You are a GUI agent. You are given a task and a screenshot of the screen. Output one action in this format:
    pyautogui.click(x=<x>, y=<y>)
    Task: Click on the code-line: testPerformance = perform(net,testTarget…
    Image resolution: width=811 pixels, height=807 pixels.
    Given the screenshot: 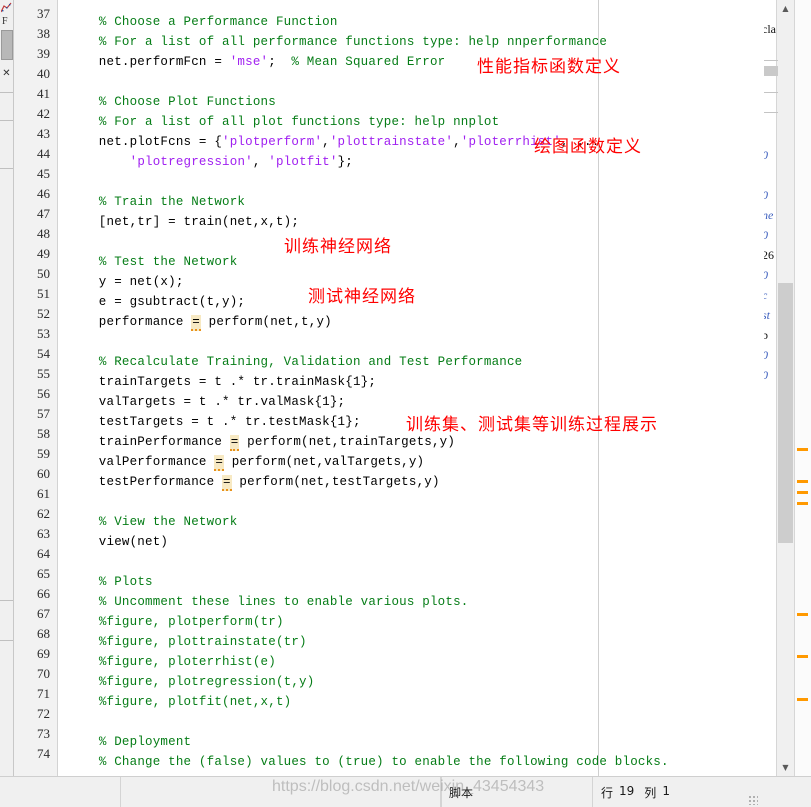 What is the action you would take?
    pyautogui.click(x=422, y=482)
    